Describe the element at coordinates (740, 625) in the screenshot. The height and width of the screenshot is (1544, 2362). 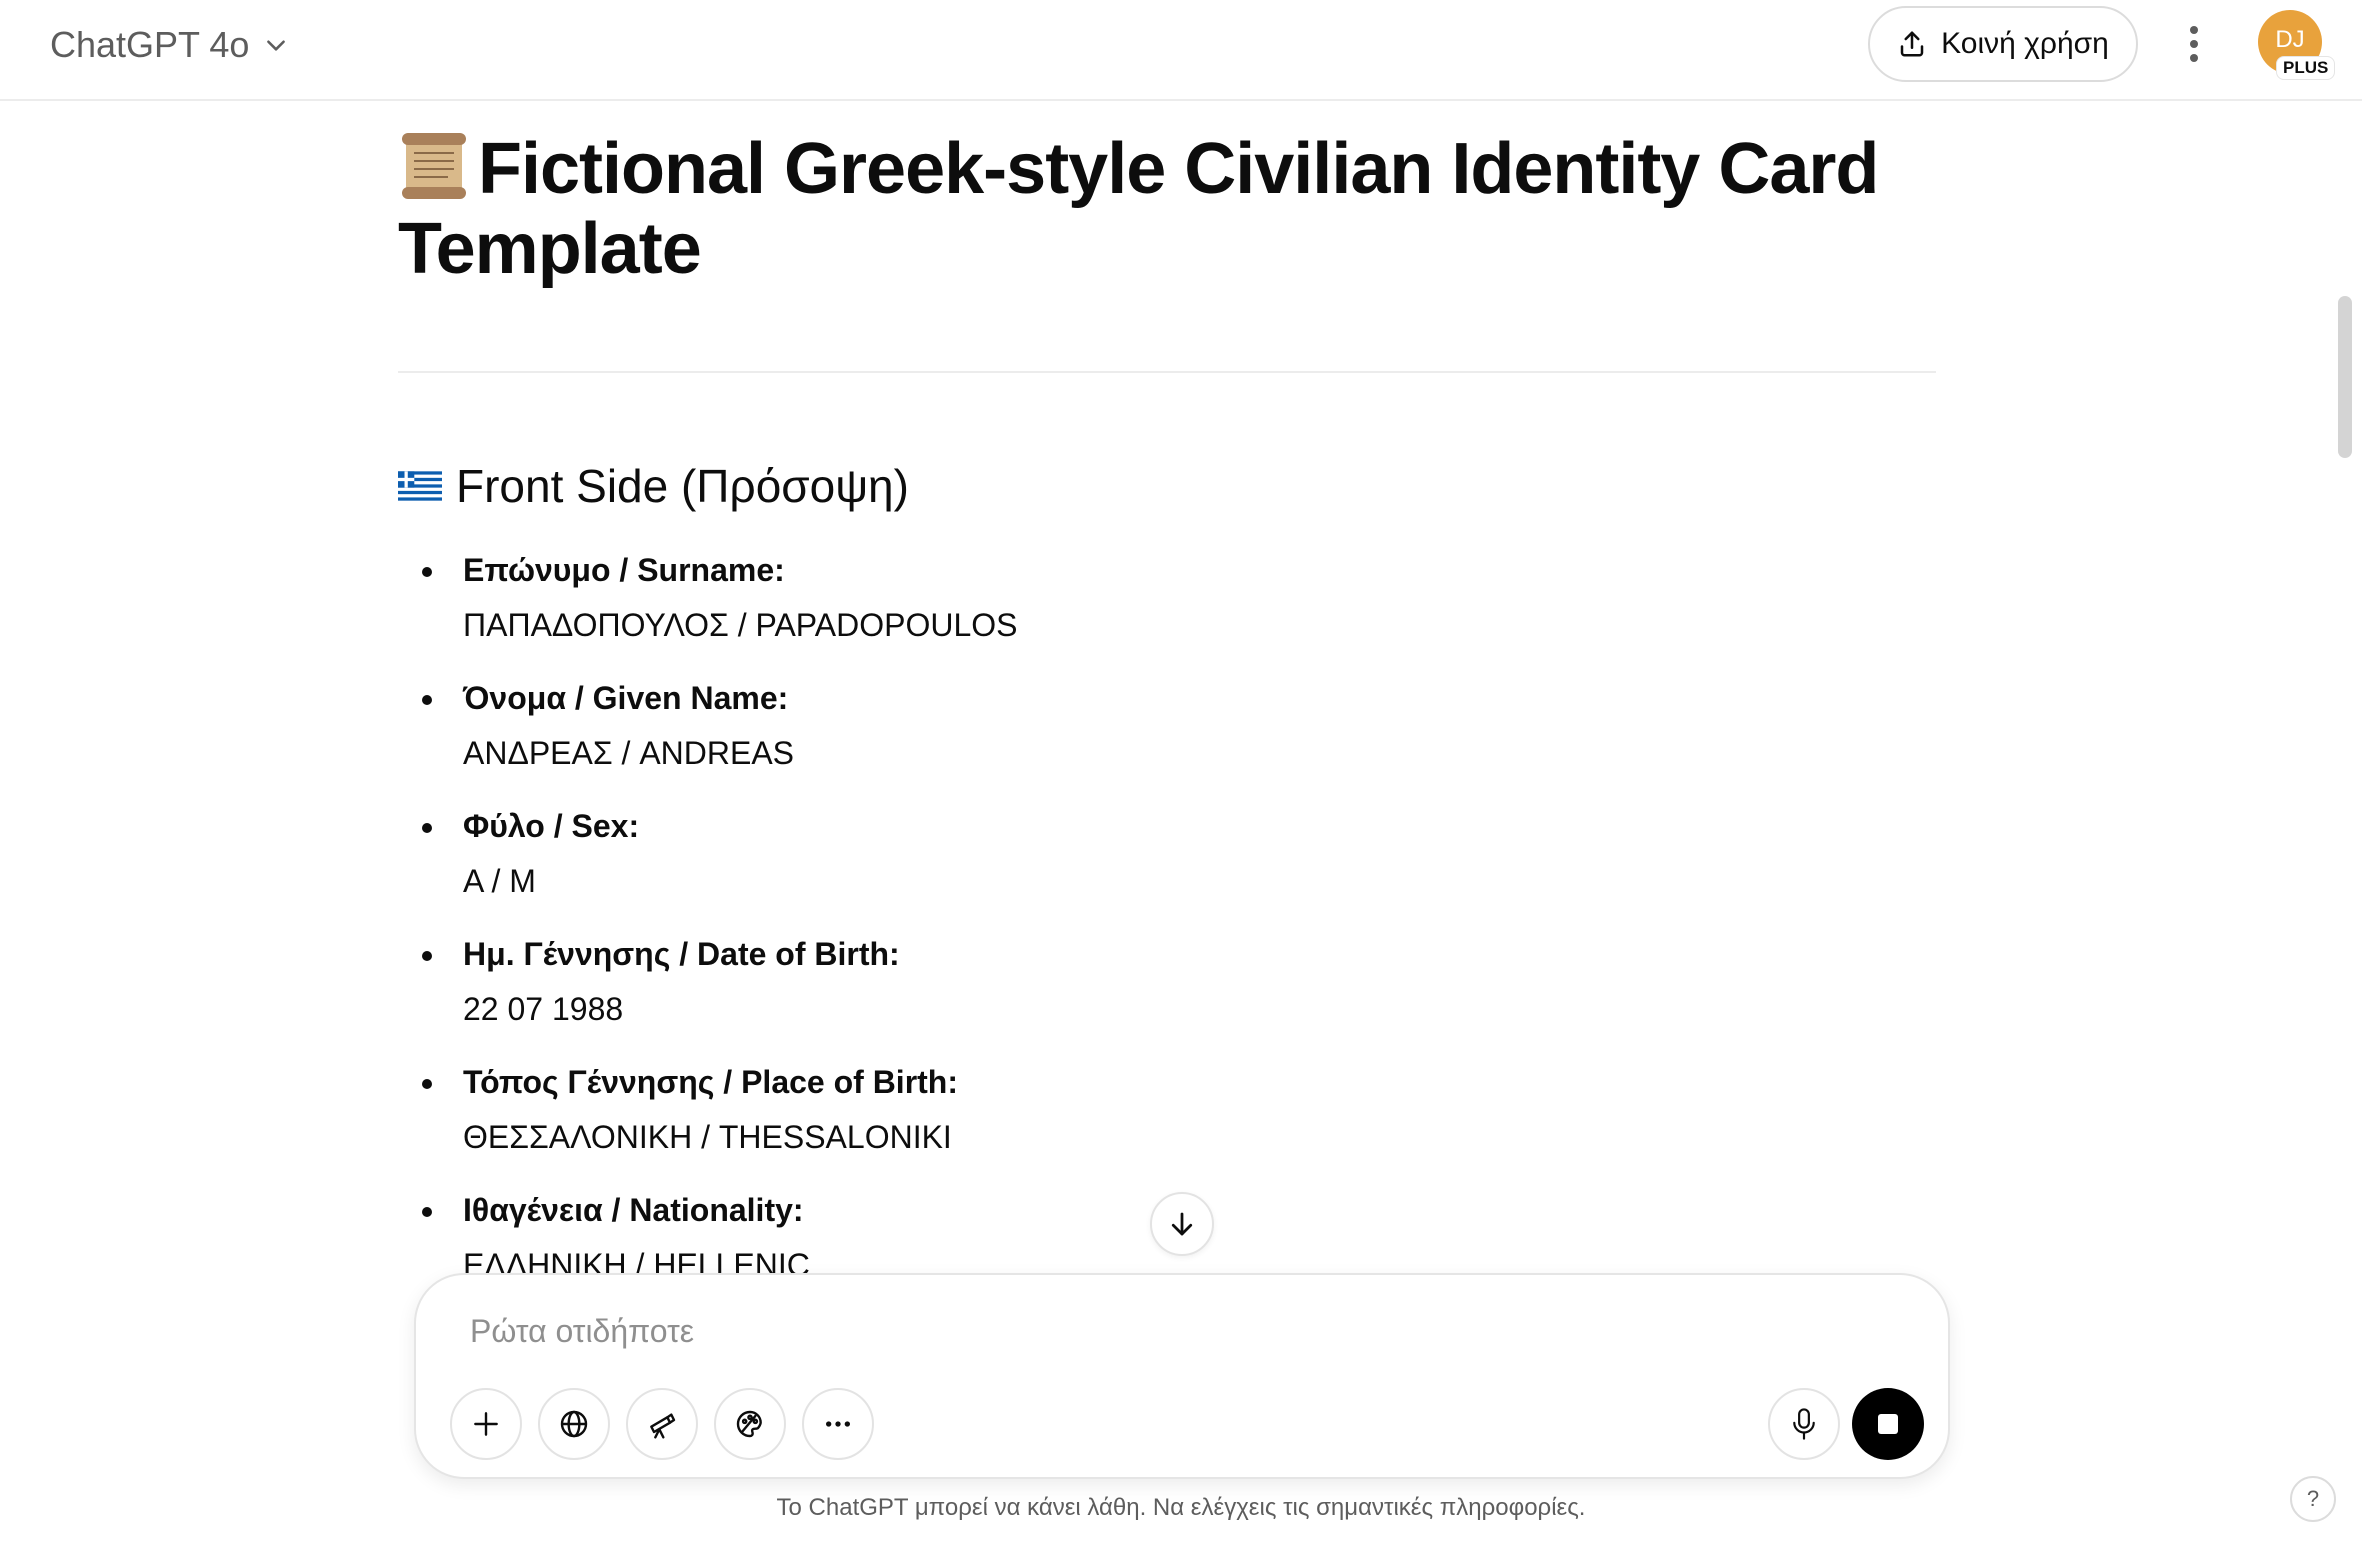
I see `field-value: ΠΑΠΑΔΟΠΟΥΛΟΣ / PAPADOPOULOS` at that location.